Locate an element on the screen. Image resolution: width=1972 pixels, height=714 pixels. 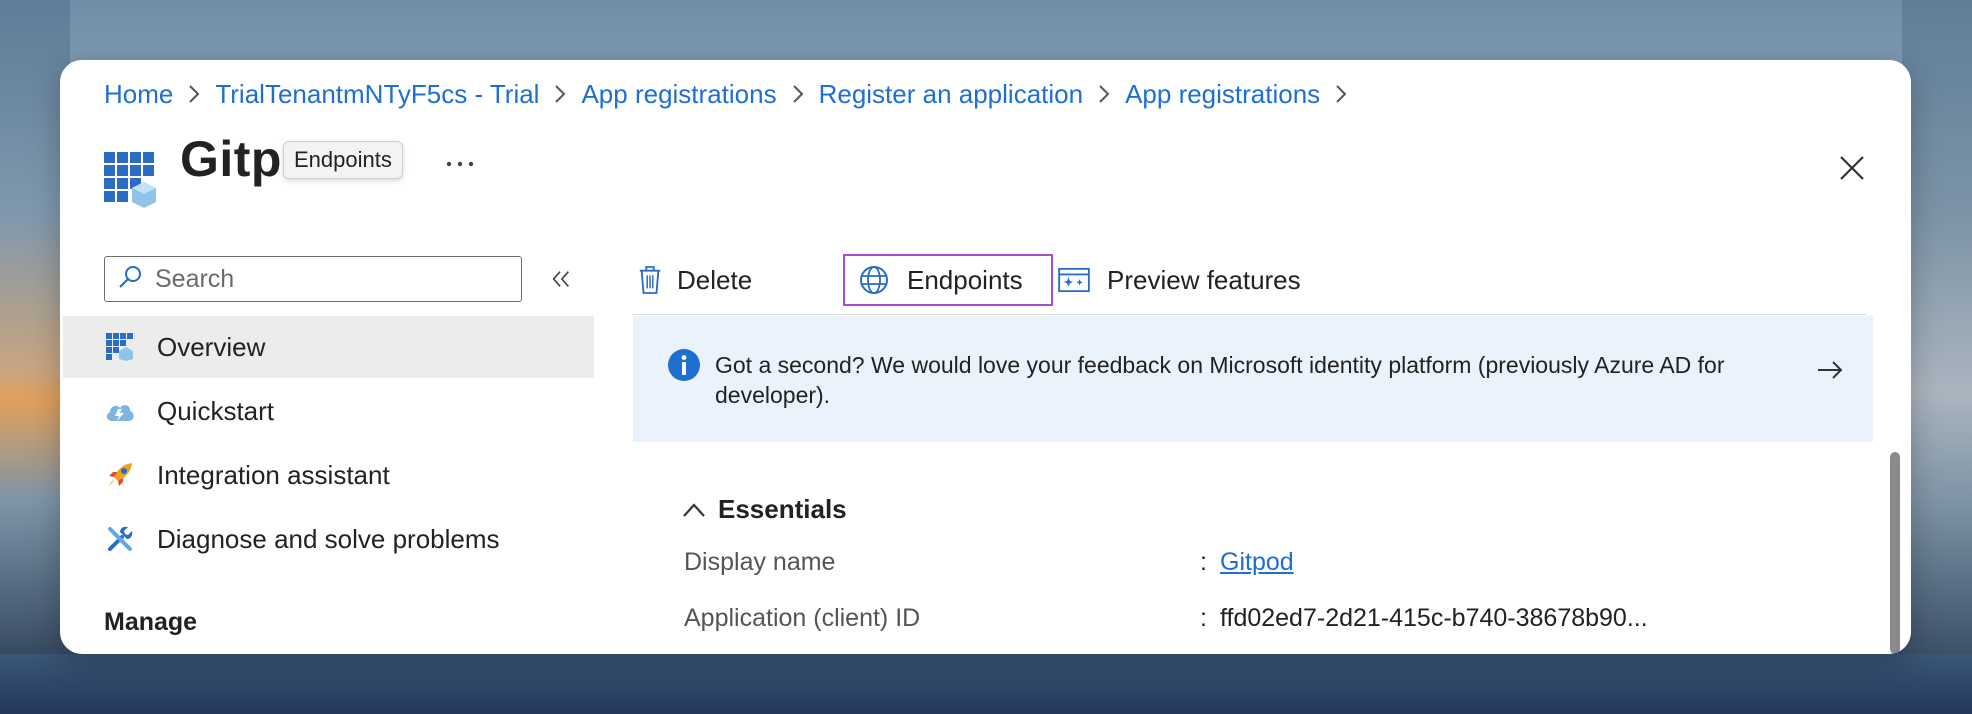
scrollbar-thumb is located at coordinates (1895, 553).